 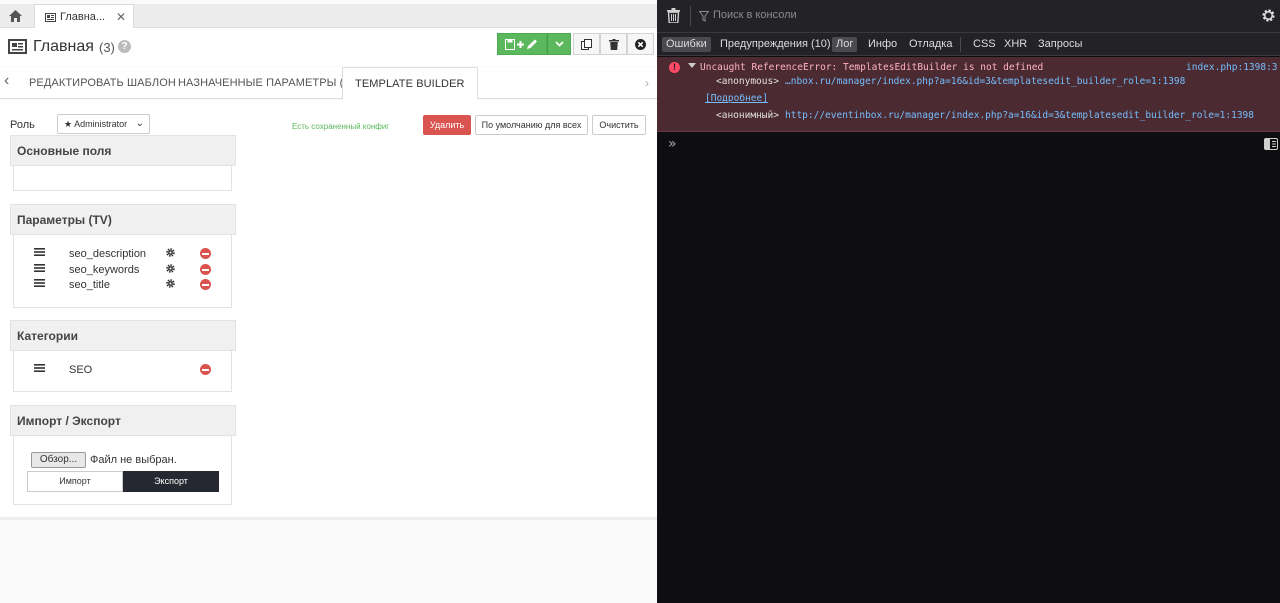 I want to click on default-for-all-button: По умолчанию для всех, so click(x=531, y=125).